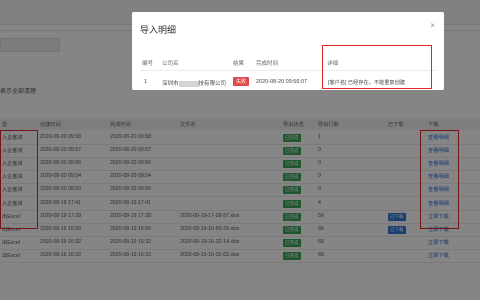 This screenshot has height=300, width=480. I want to click on modal-row-time: 2020-08-20 09:56:07, so click(282, 82).